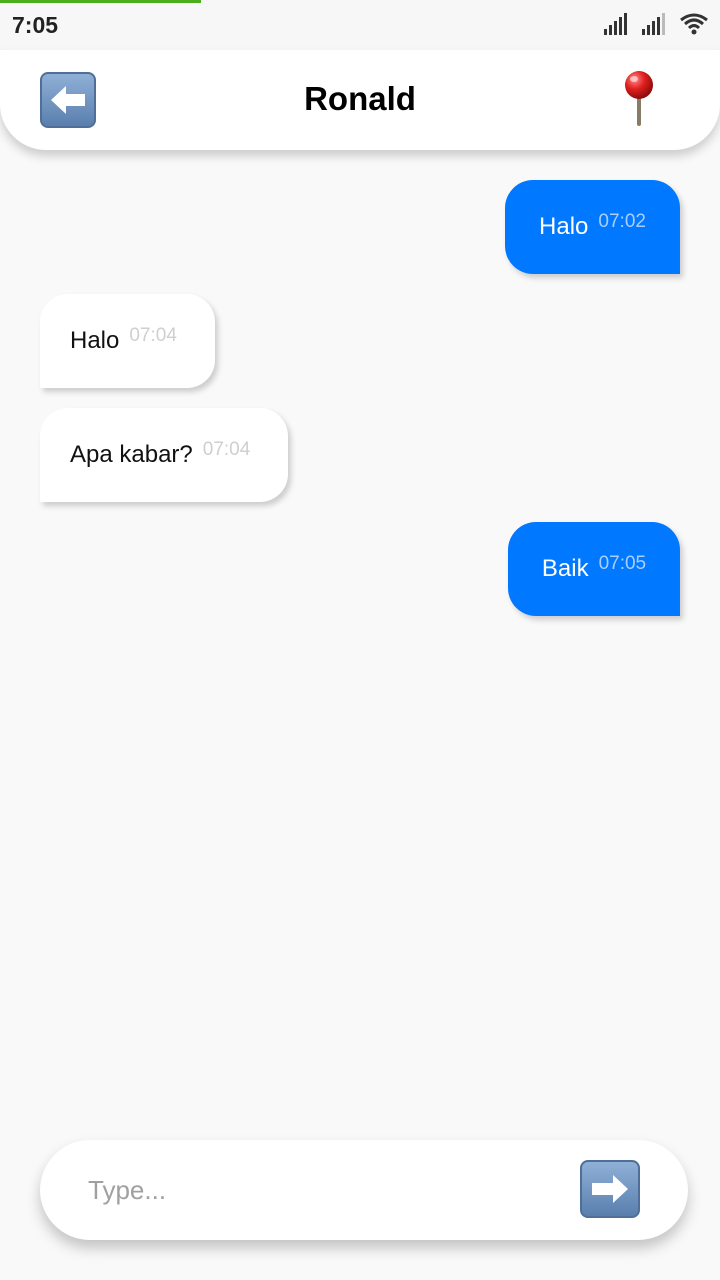 Image resolution: width=720 pixels, height=1280 pixels. I want to click on contact-name: Ronald, so click(360, 98).